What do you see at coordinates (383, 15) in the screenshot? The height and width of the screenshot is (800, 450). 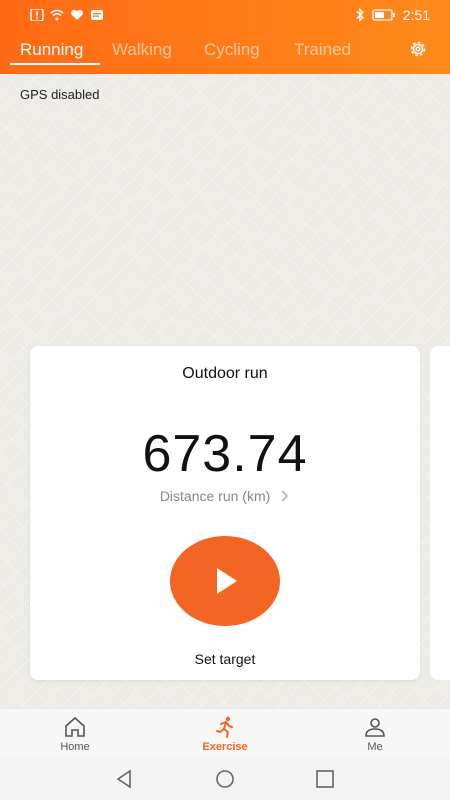 I see `battery-icon` at bounding box center [383, 15].